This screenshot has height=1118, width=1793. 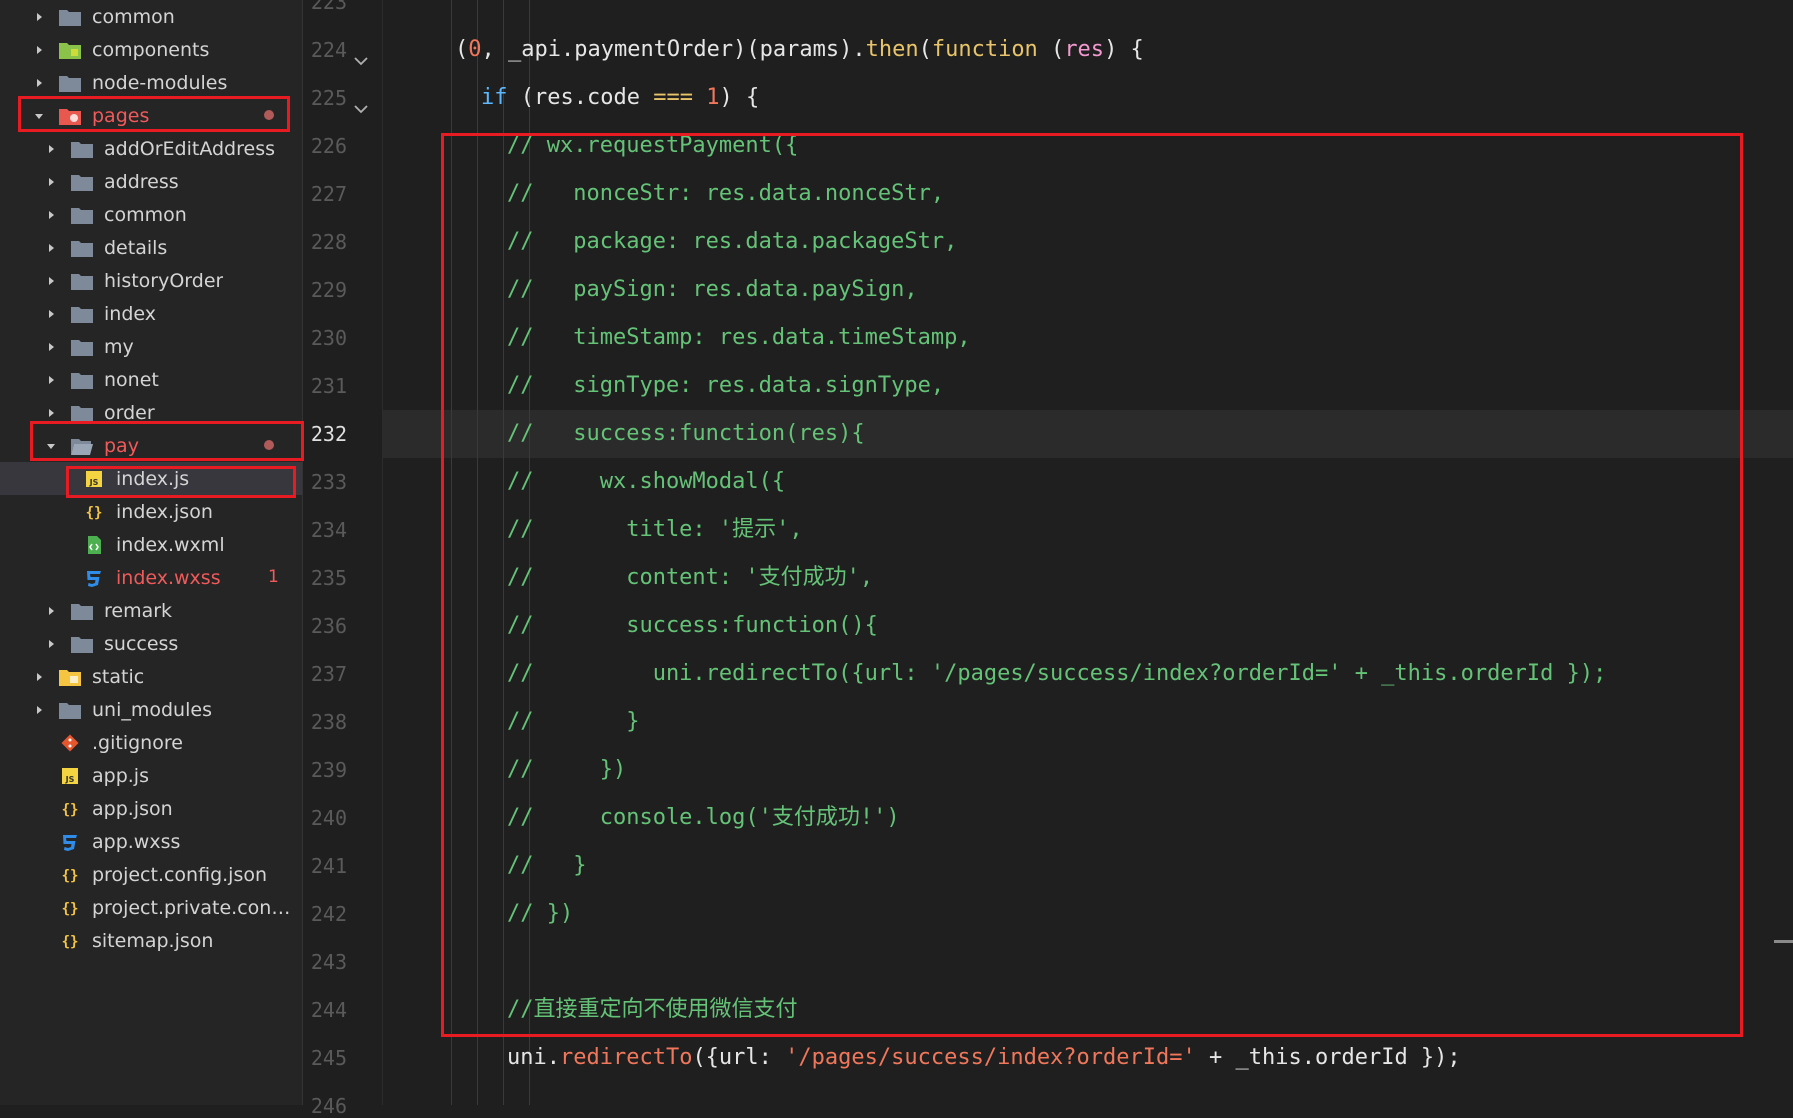 I want to click on explorer-file-item: app.wxss, so click(x=151, y=841).